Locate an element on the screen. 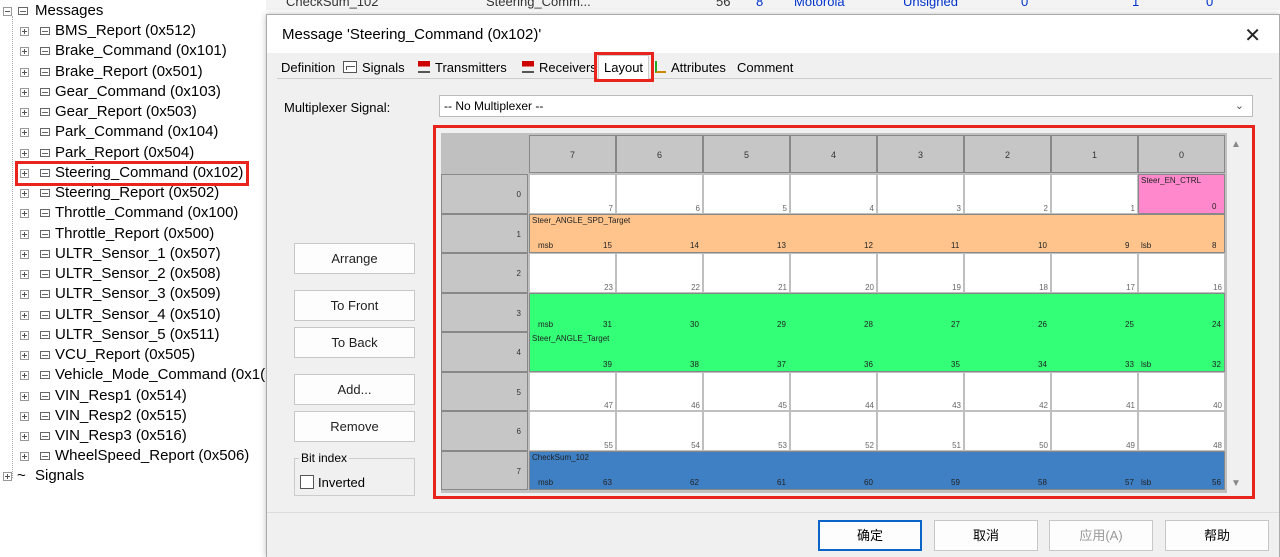 This screenshot has width=1280, height=557. signal-icon is located at coordinates (350, 67).